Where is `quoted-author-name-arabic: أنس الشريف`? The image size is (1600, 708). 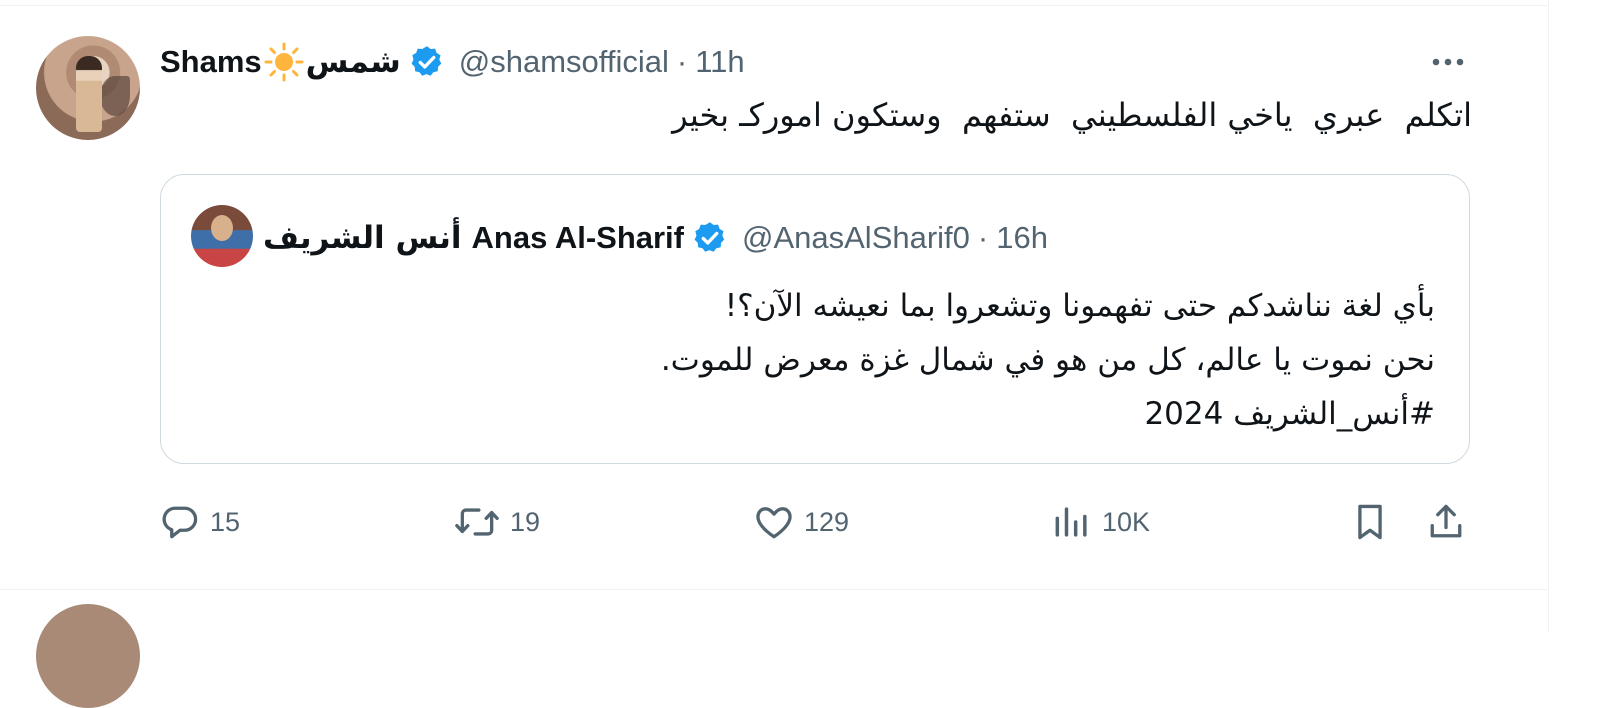
quoted-author-name-arabic: أنس الشريف is located at coordinates (362, 238).